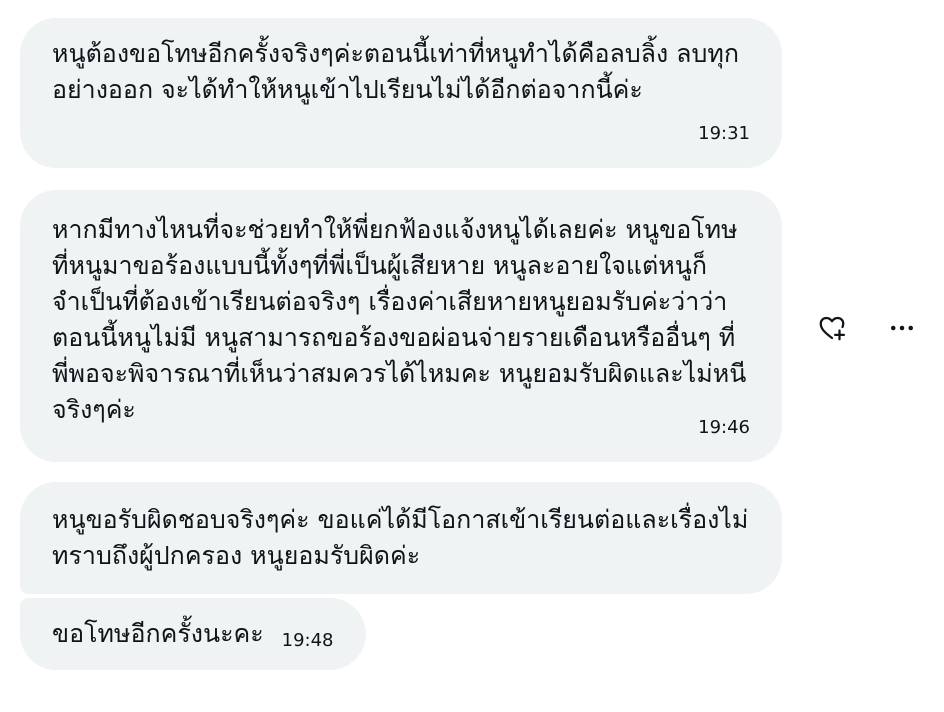 The width and height of the screenshot is (944, 712). Describe the element at coordinates (902, 328) in the screenshot. I see `more-horizontal-icon` at that location.